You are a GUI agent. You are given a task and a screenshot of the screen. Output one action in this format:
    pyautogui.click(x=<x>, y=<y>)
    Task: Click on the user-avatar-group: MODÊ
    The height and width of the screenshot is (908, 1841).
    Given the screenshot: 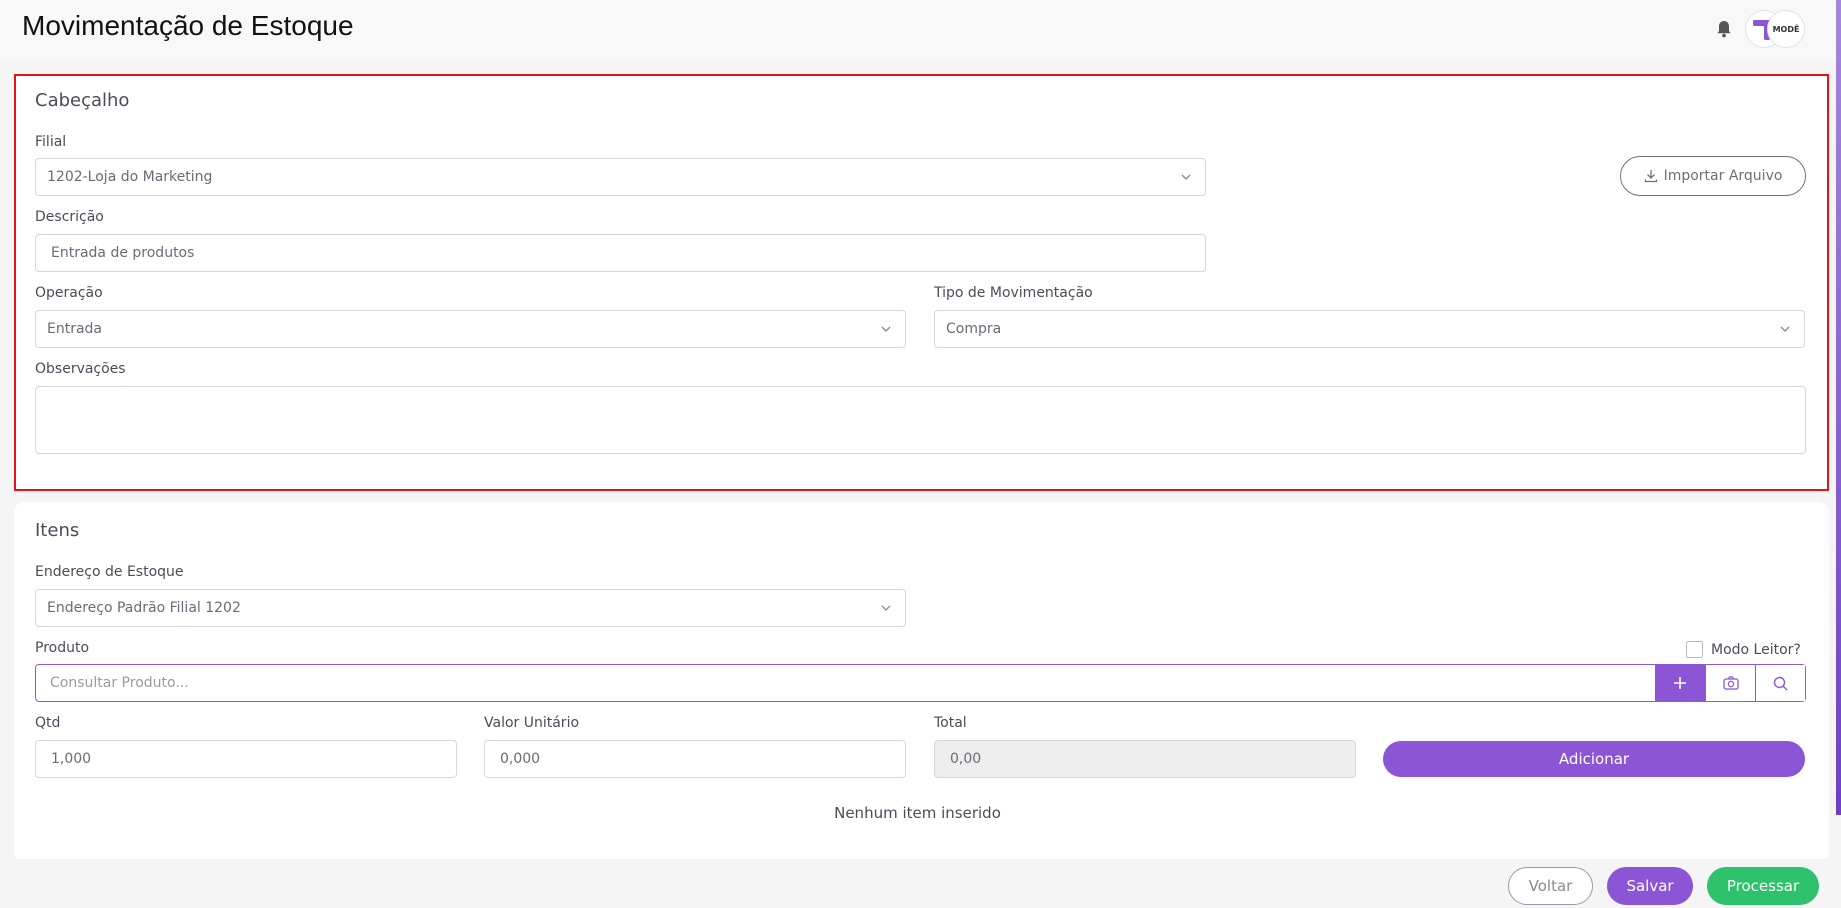 What is the action you would take?
    pyautogui.click(x=1775, y=29)
    